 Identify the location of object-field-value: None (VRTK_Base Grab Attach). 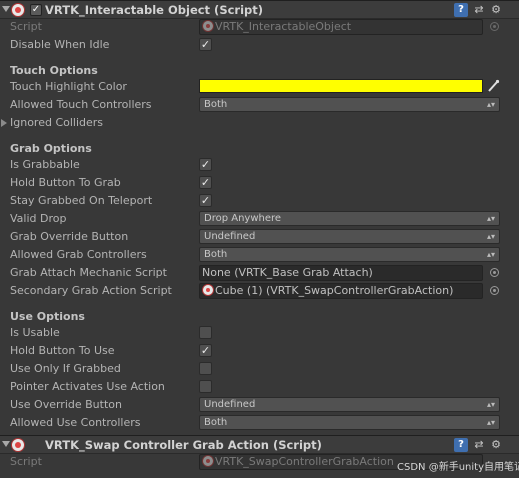
(287, 272).